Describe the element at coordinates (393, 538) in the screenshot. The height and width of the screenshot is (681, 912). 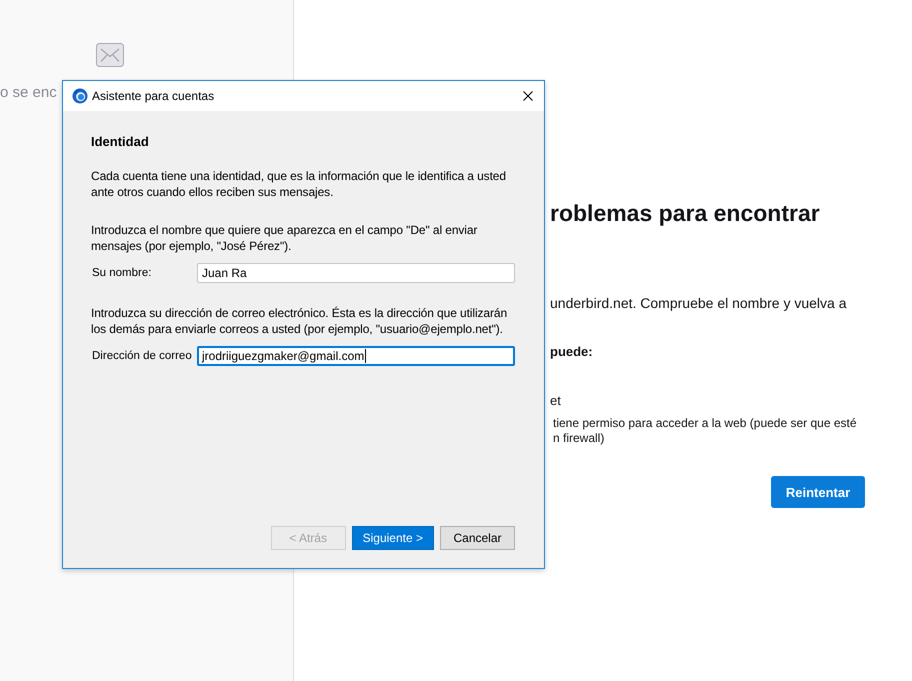
I see `next-button: Siguiente >` at that location.